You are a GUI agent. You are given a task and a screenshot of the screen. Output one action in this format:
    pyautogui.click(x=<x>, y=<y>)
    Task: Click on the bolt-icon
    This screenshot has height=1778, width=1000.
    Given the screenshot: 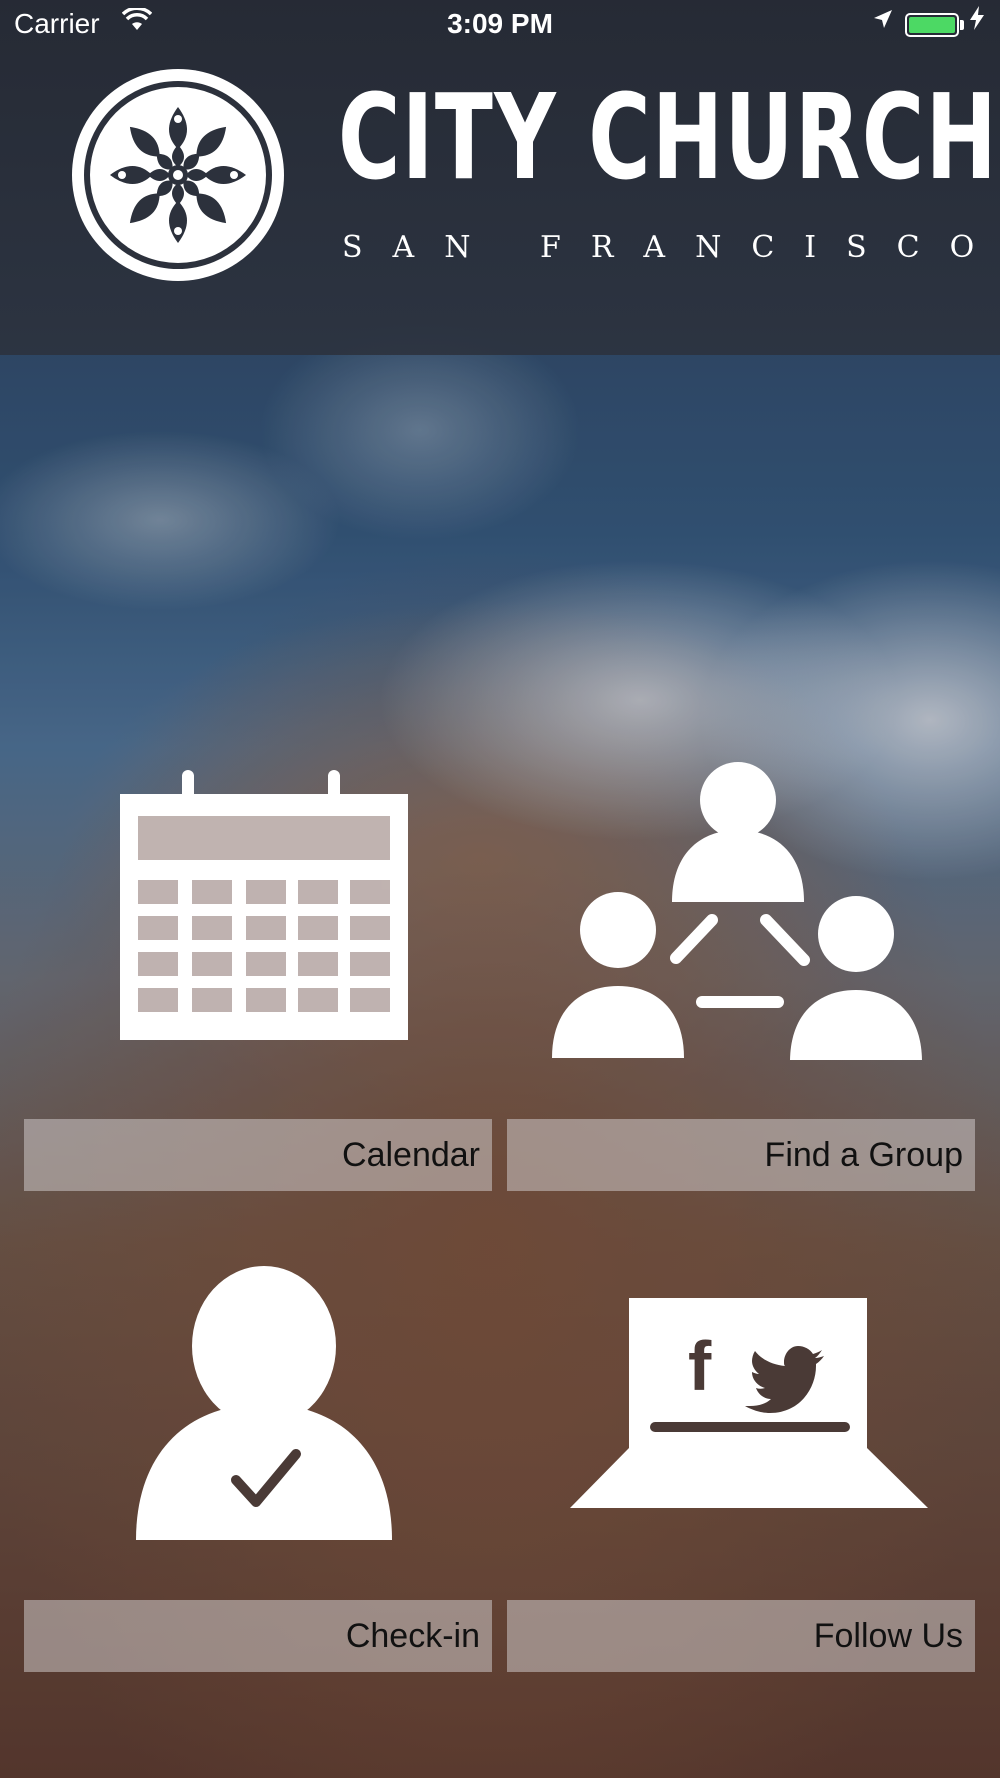 What is the action you would take?
    pyautogui.click(x=977, y=21)
    